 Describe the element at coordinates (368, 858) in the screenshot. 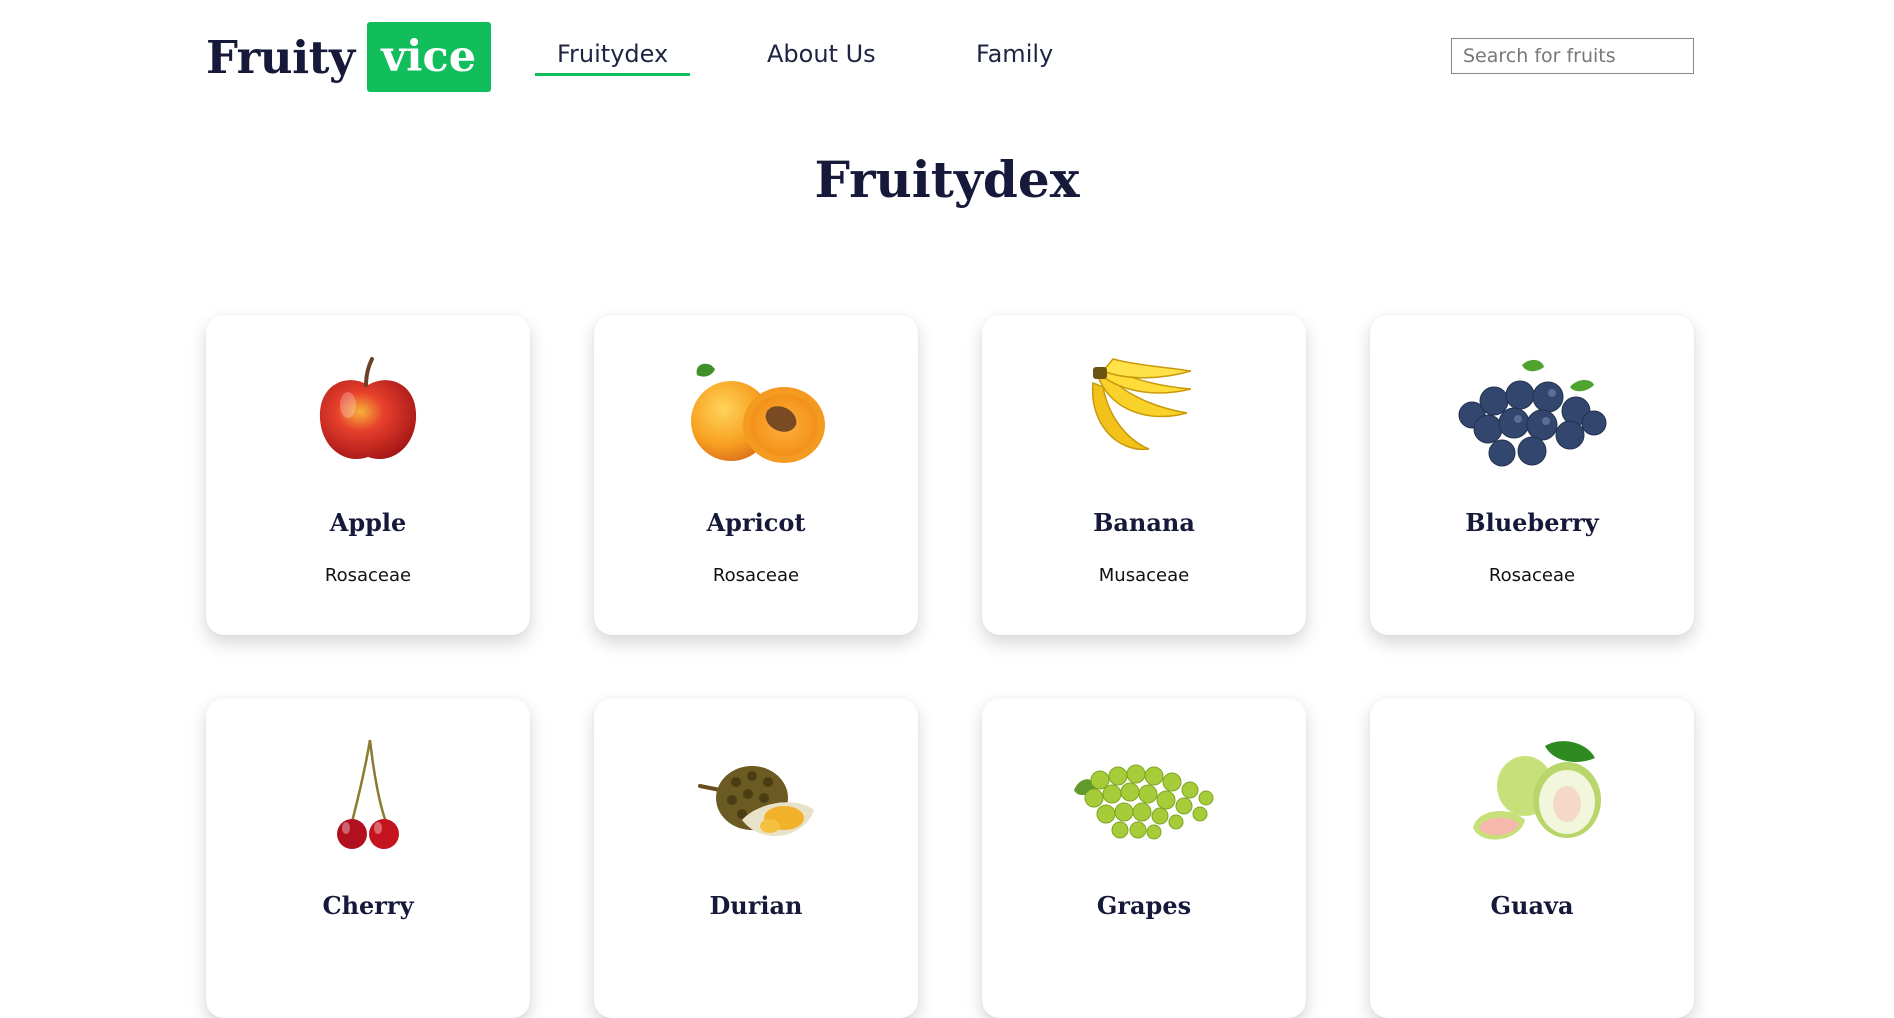

I see `fruit-card-cherry: Cherry` at that location.